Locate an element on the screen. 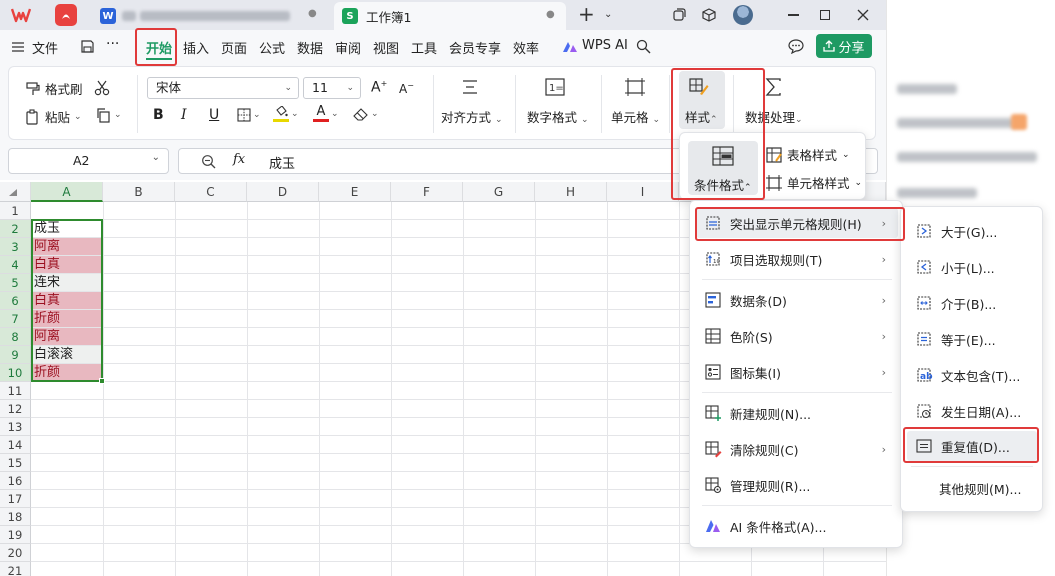  name-box: A2 ⌄ is located at coordinates (88, 161).